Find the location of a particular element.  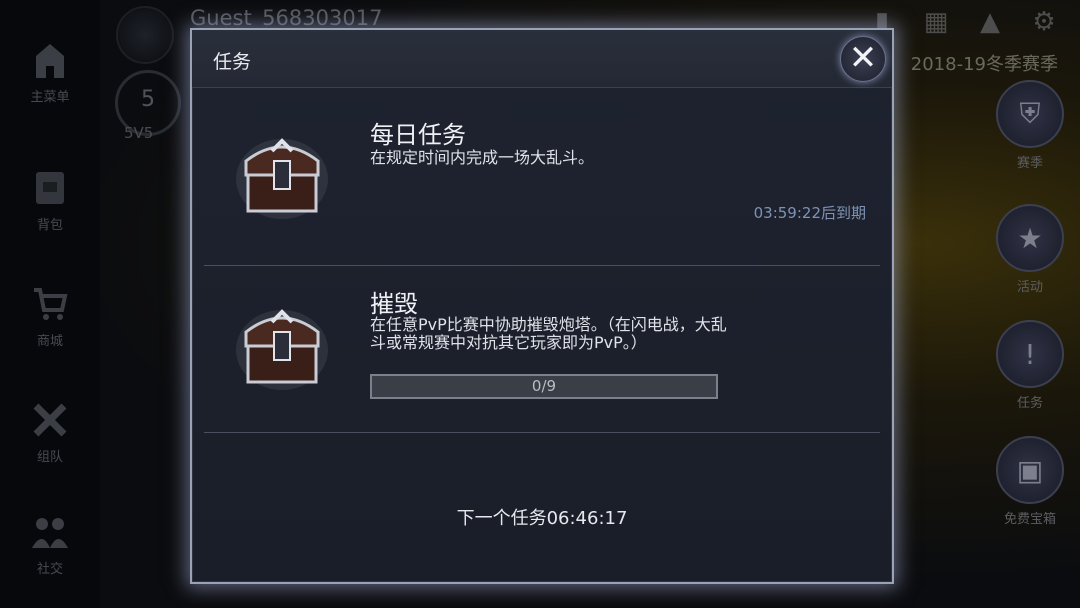

dialog-title: 任务 is located at coordinates (232, 62).